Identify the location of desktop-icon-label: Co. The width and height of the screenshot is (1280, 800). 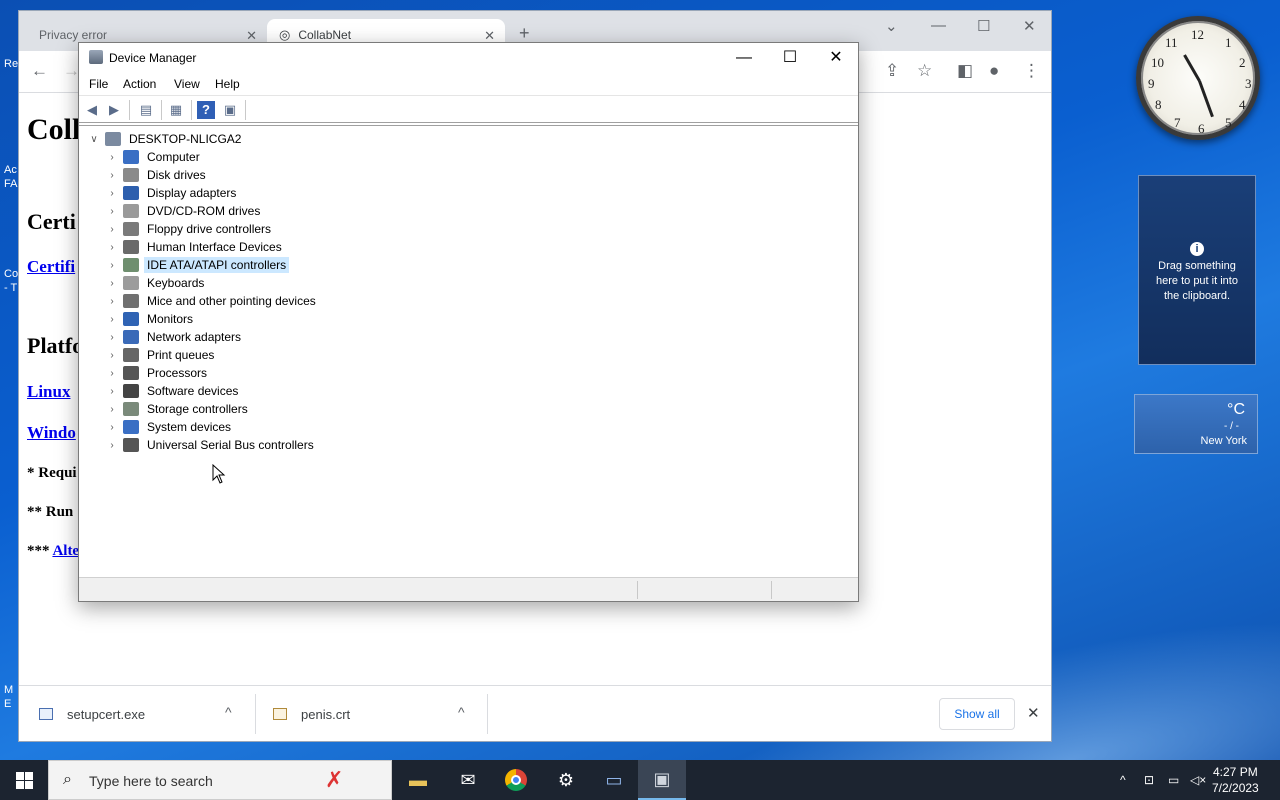
(11, 274).